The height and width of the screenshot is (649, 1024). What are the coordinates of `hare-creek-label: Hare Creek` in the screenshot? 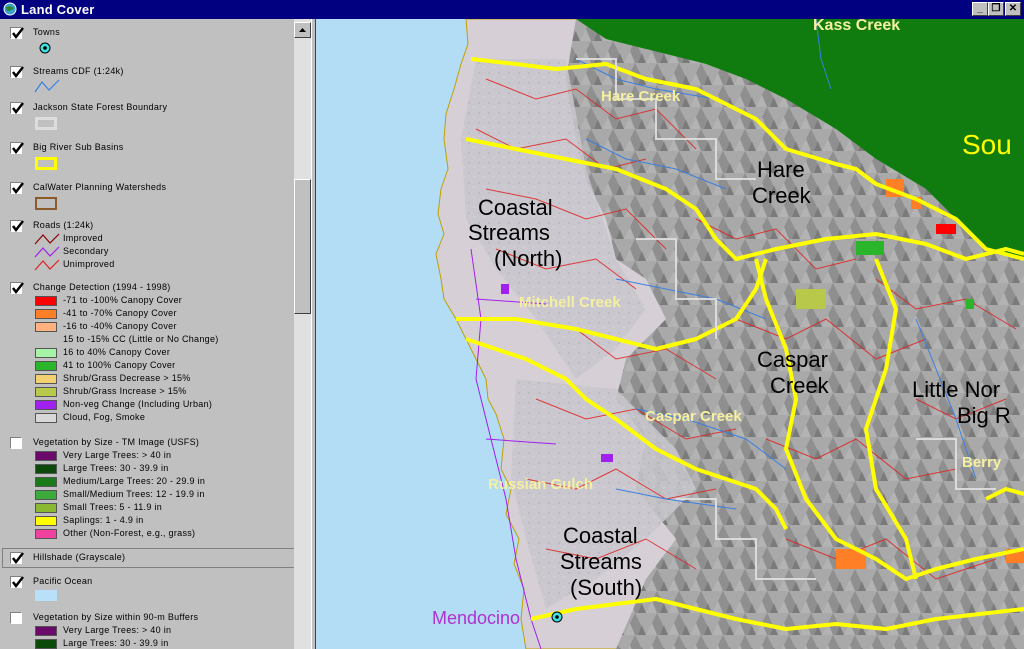 It's located at (641, 96).